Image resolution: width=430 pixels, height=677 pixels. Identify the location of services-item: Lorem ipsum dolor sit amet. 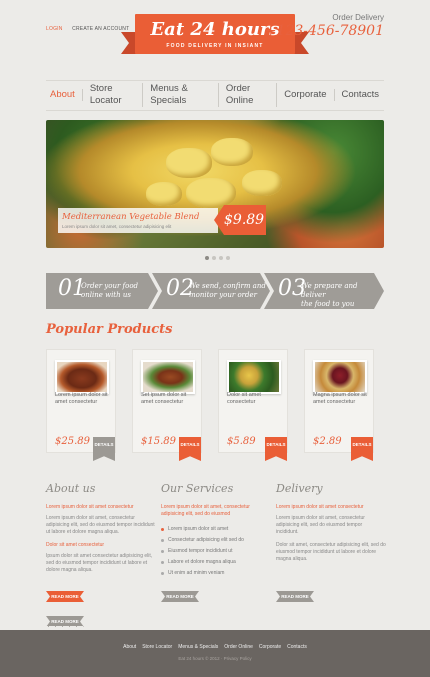
(216, 529).